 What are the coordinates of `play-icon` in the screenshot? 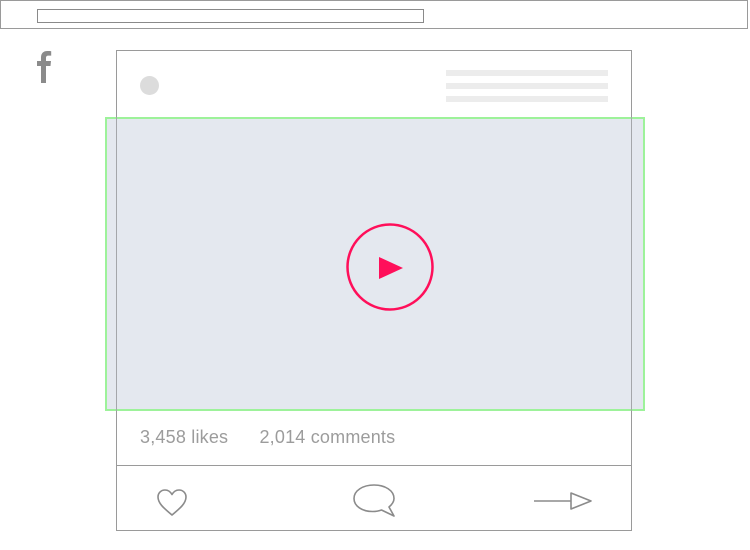 It's located at (390, 267).